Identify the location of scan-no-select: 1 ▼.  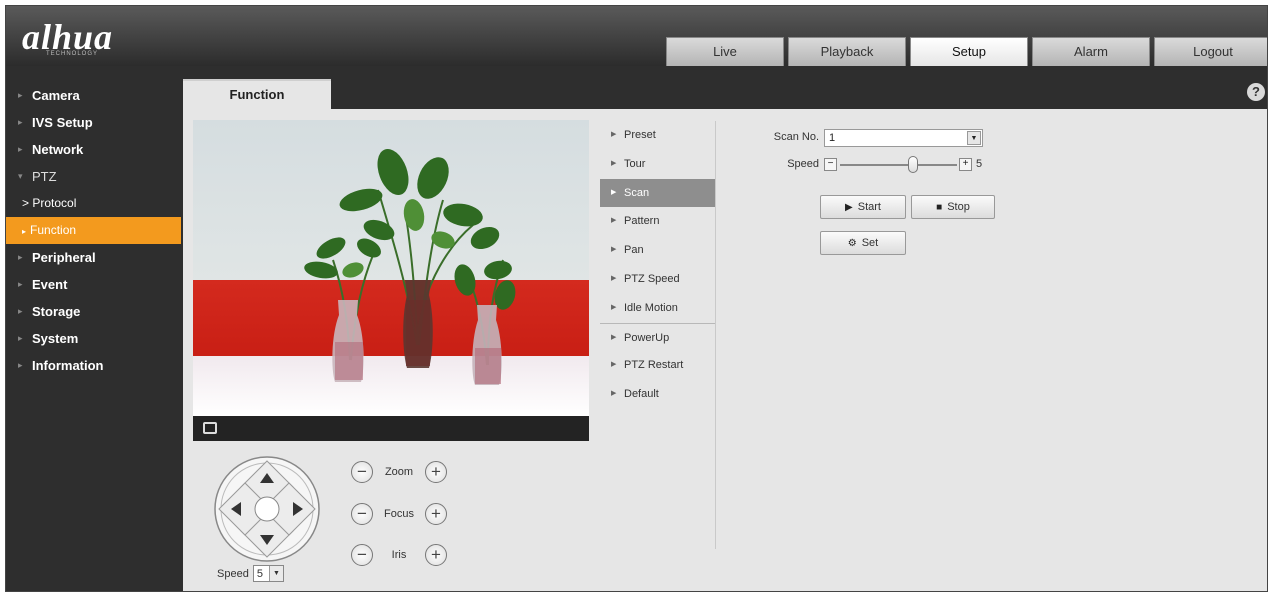
(903, 138).